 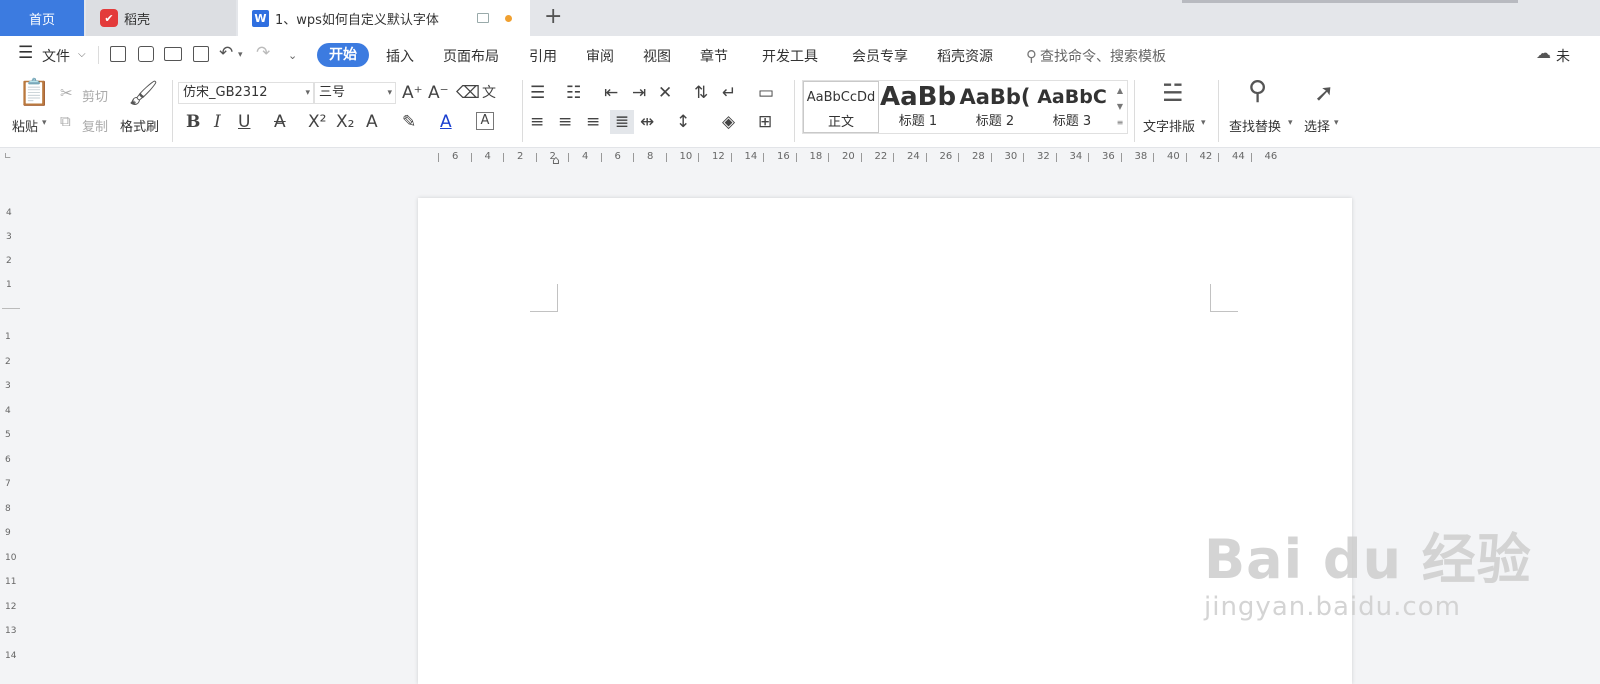 What do you see at coordinates (42, 18) in the screenshot?
I see `tab-home: 首页` at bounding box center [42, 18].